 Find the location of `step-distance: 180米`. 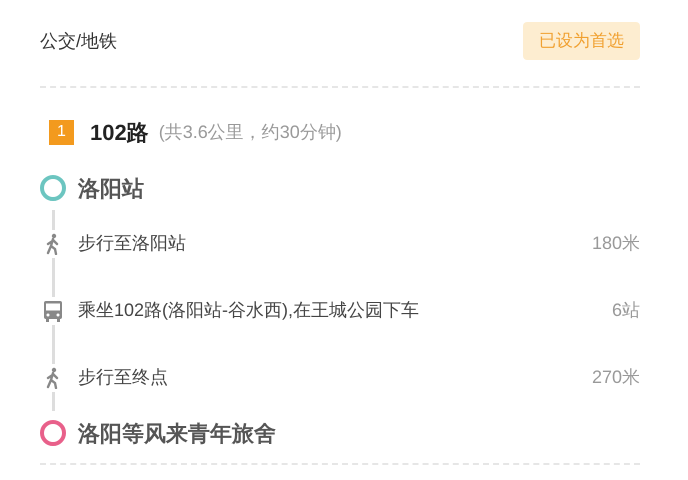

step-distance: 180米 is located at coordinates (616, 243).